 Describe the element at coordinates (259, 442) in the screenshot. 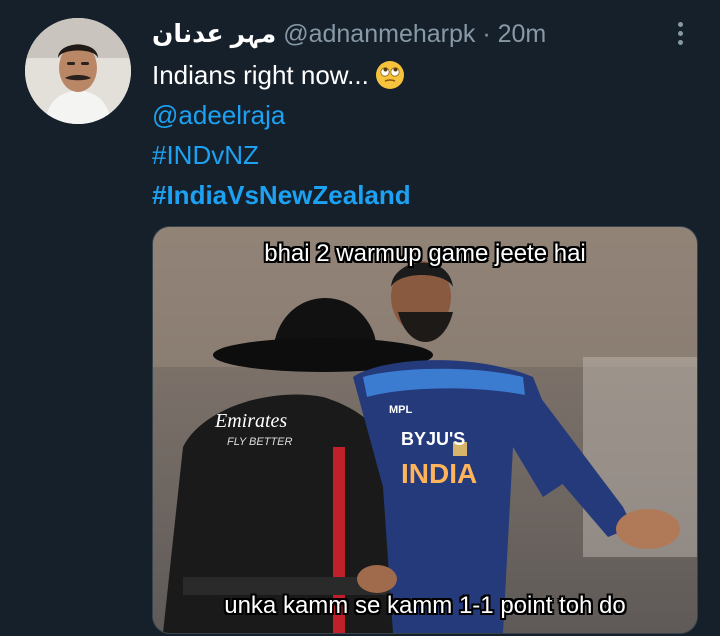

I see `umpire-sponsor-subtext: FLY BETTER` at that location.